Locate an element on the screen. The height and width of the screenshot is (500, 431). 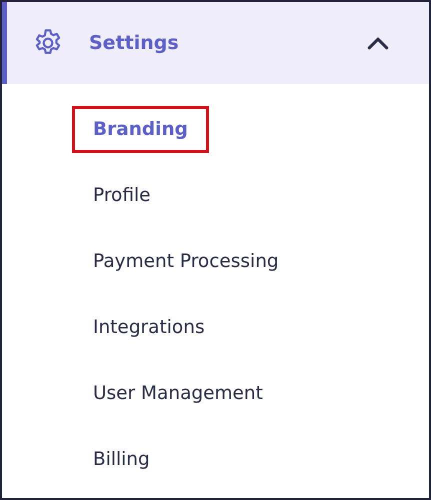
menu-item: Billing is located at coordinates (121, 459).